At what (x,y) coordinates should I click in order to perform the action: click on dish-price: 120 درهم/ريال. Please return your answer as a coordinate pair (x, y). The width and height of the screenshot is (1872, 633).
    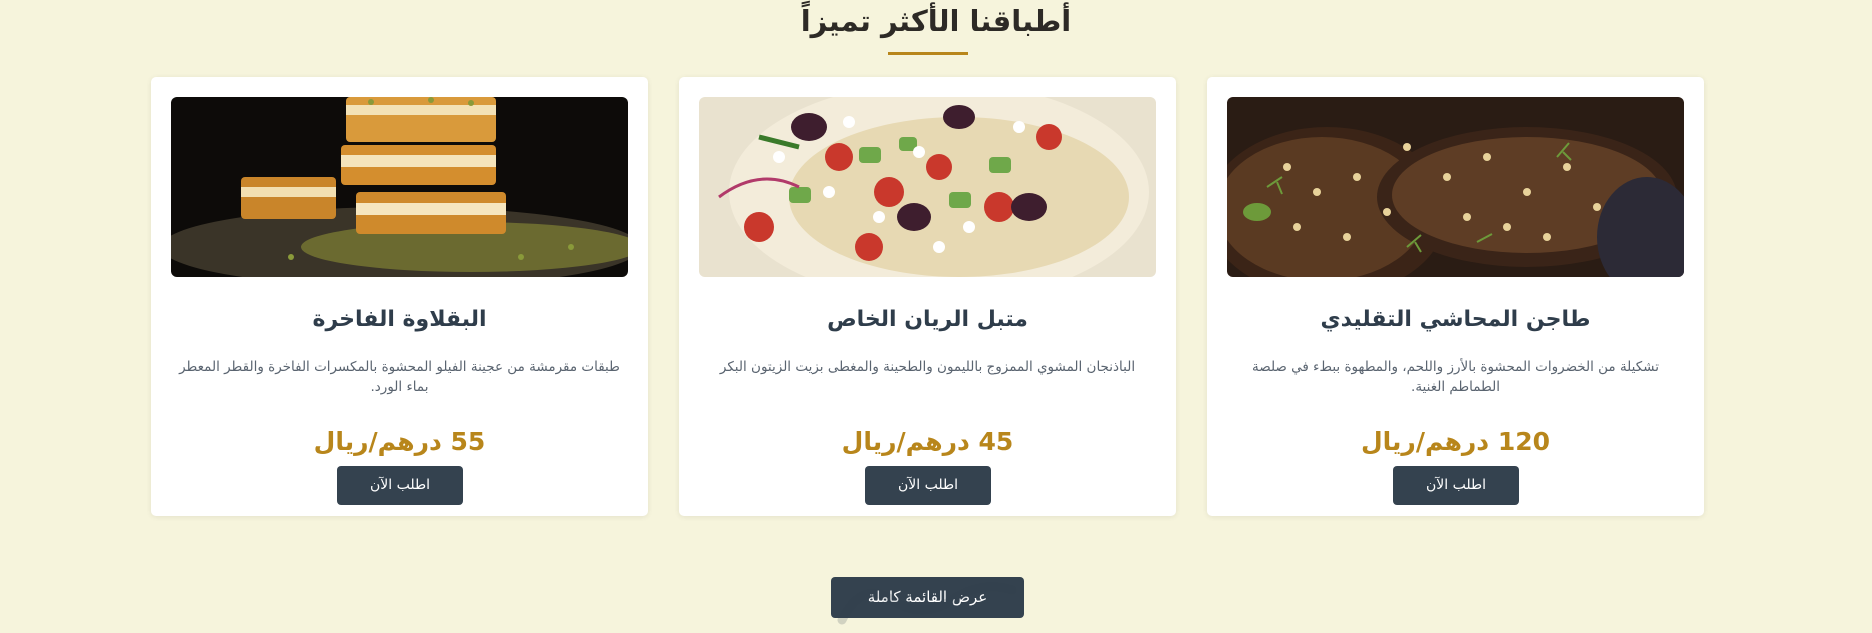
    Looking at the image, I should click on (1455, 441).